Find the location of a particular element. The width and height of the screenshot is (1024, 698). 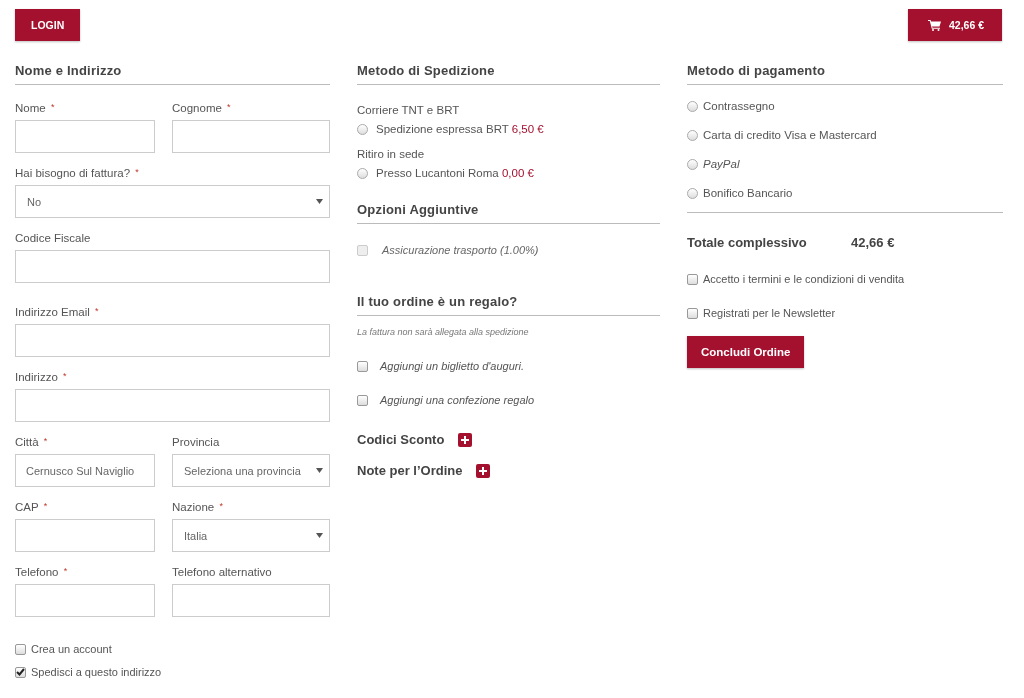

cart-icon is located at coordinates (934, 25).